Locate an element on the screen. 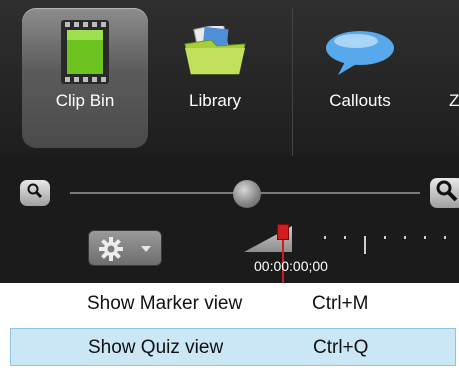 The width and height of the screenshot is (459, 372). tab-partial: Z is located at coordinates (450, 78).